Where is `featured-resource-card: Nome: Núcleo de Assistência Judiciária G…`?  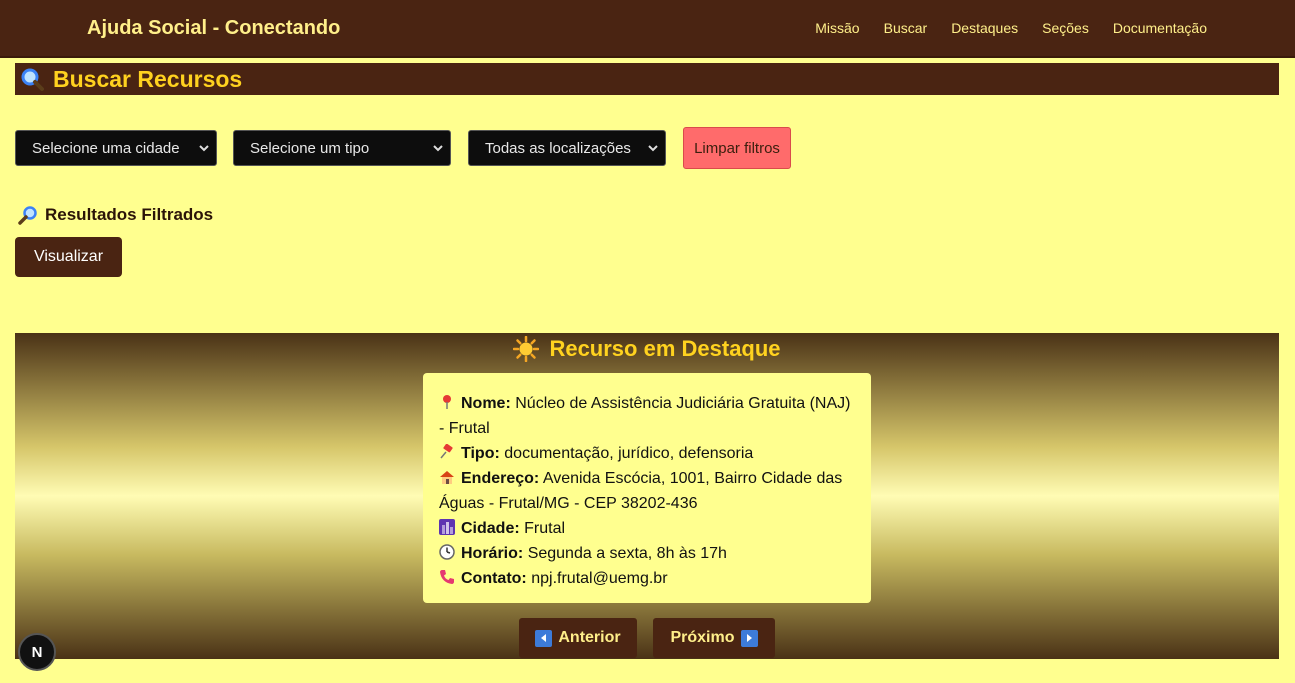 featured-resource-card: Nome: Núcleo de Assistência Judiciária G… is located at coordinates (647, 488).